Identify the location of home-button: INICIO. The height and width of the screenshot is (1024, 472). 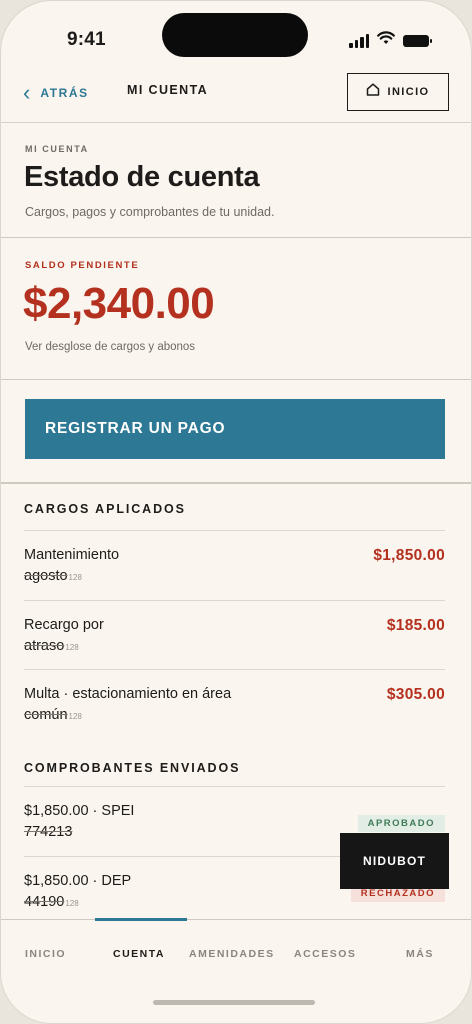
(398, 92).